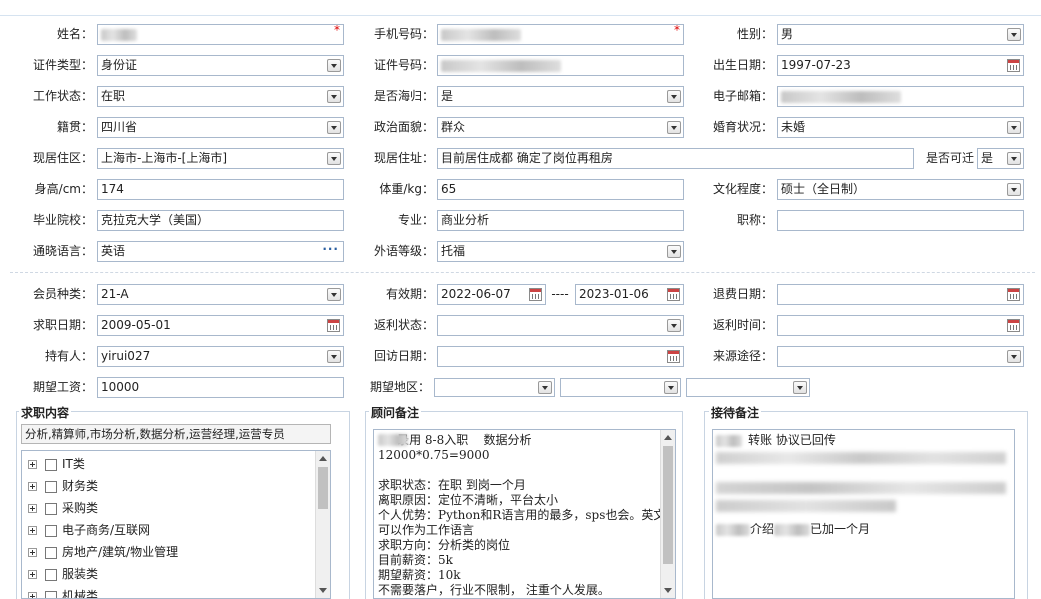 This screenshot has height=599, width=1041. Describe the element at coordinates (900, 65) in the screenshot. I see `birth-date-field: 1997-07-23` at that location.